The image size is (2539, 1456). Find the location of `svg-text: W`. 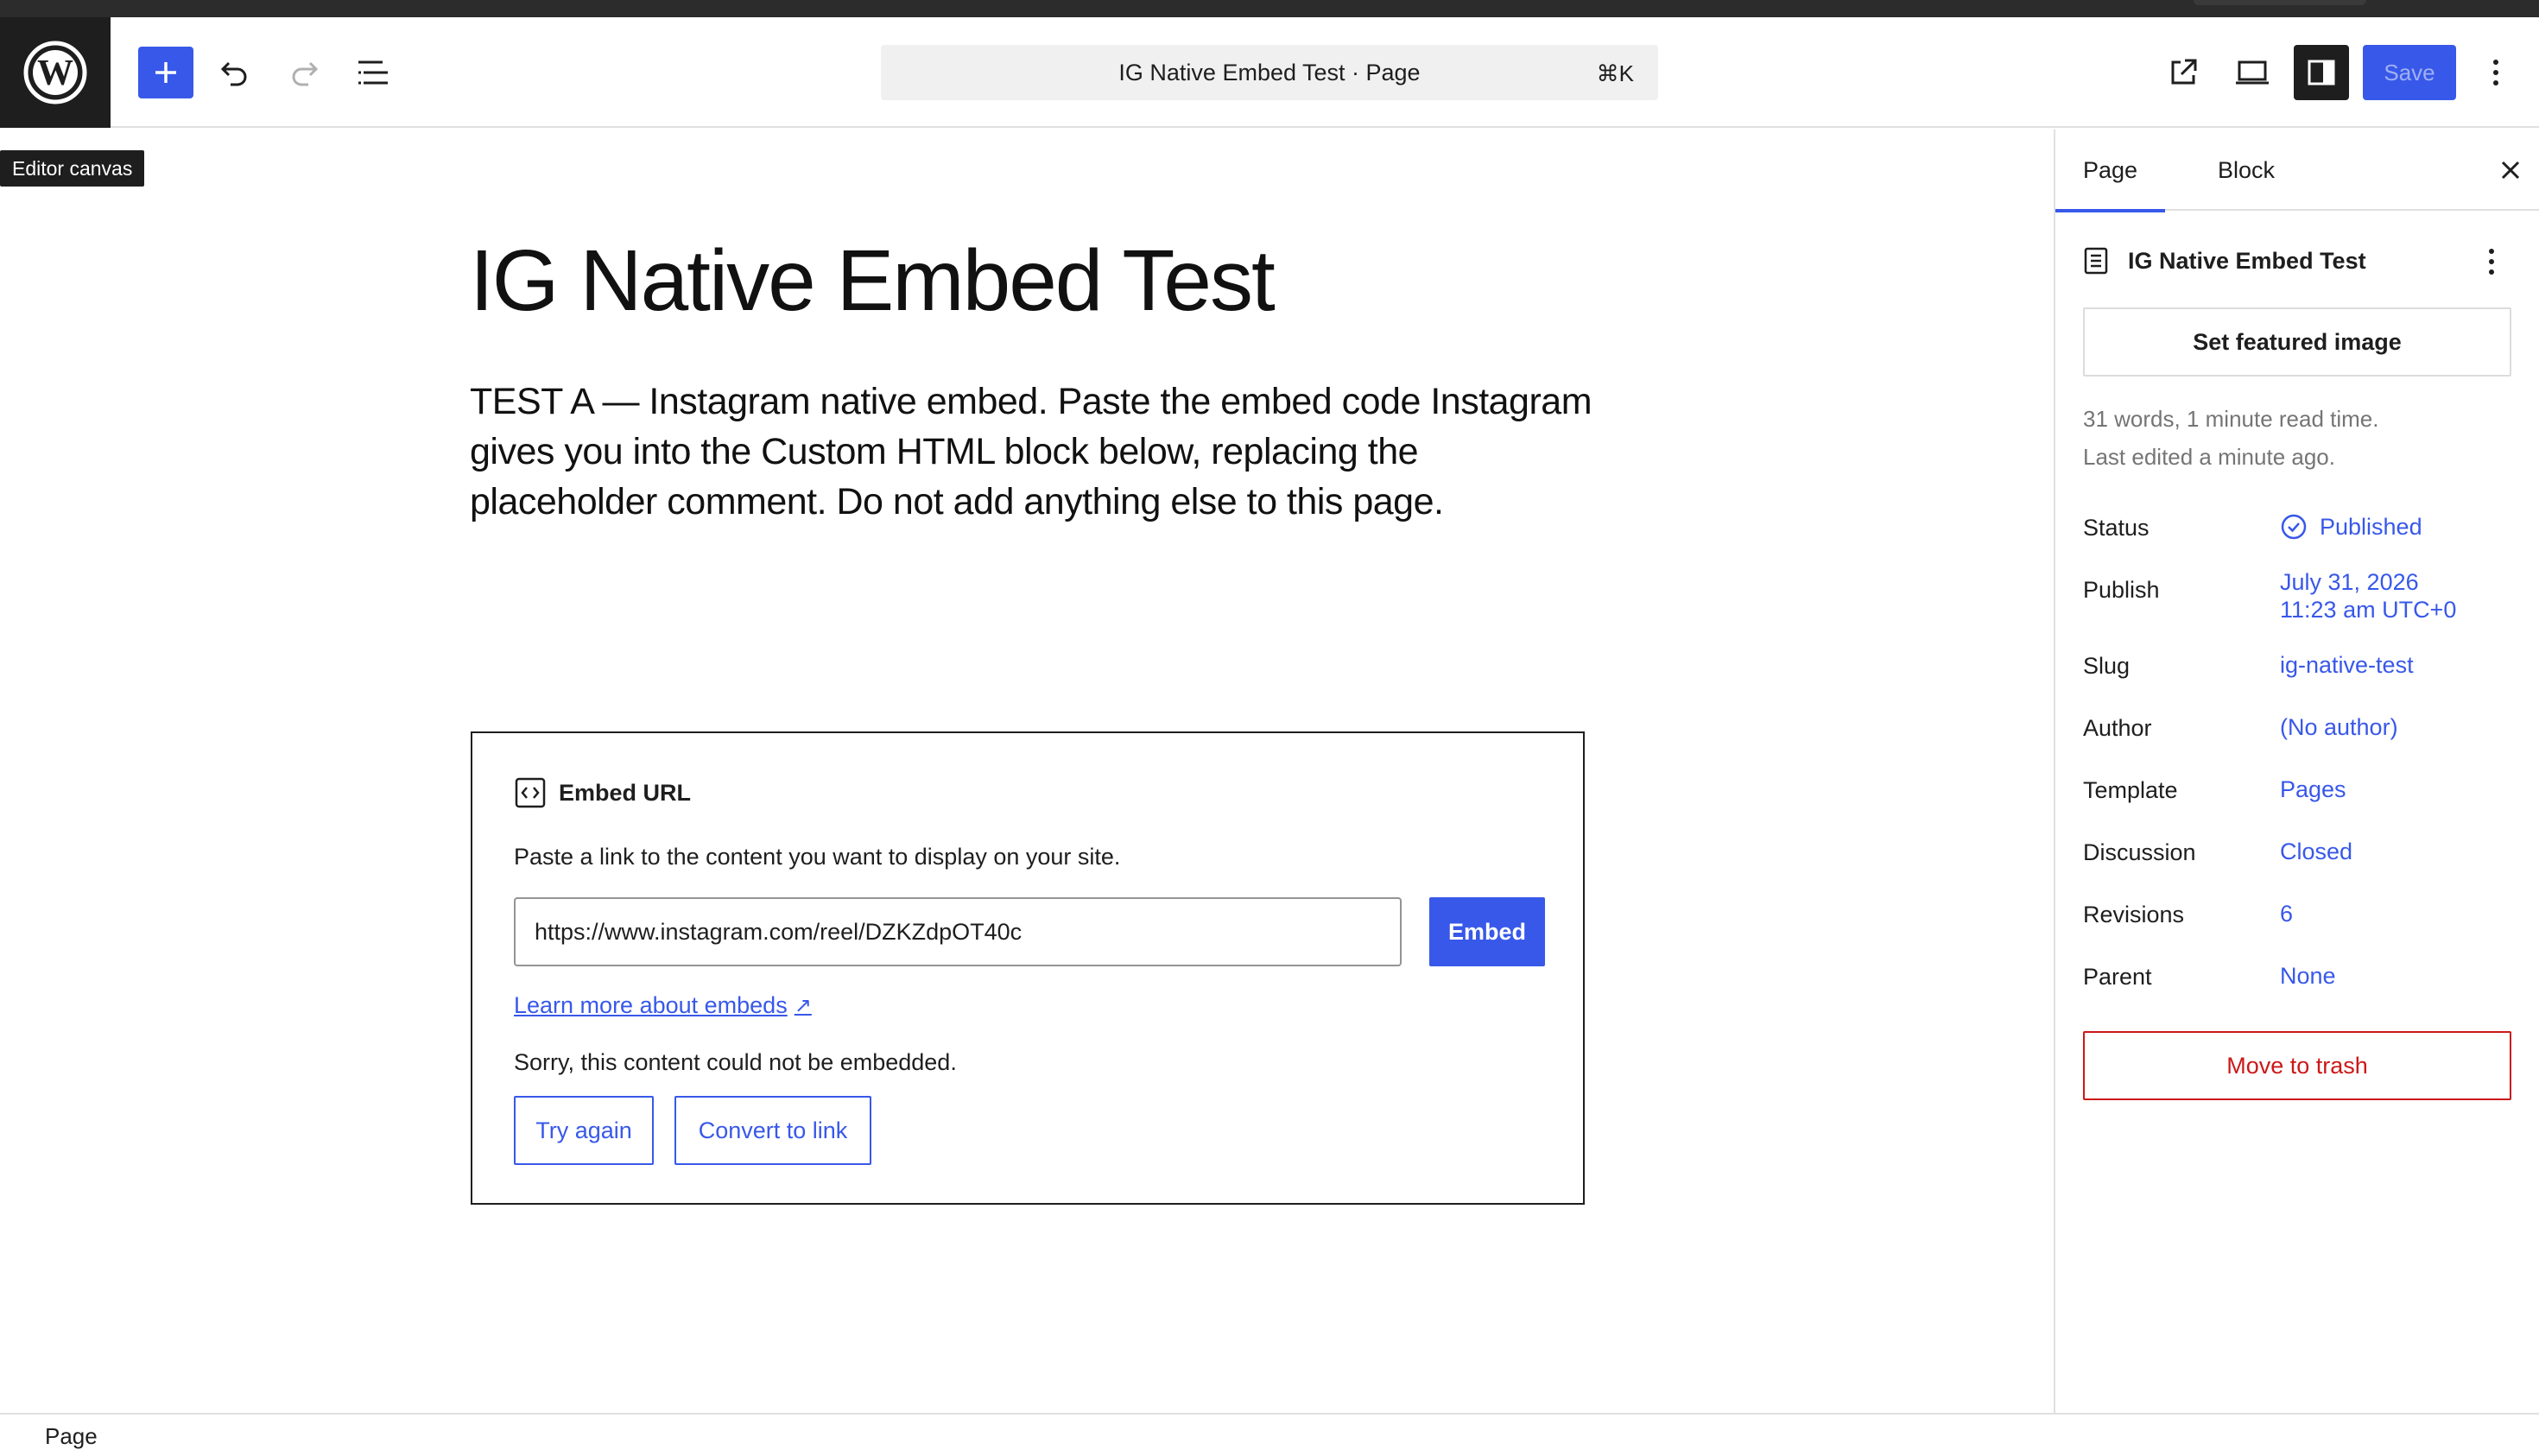

svg-text: W is located at coordinates (55, 74).